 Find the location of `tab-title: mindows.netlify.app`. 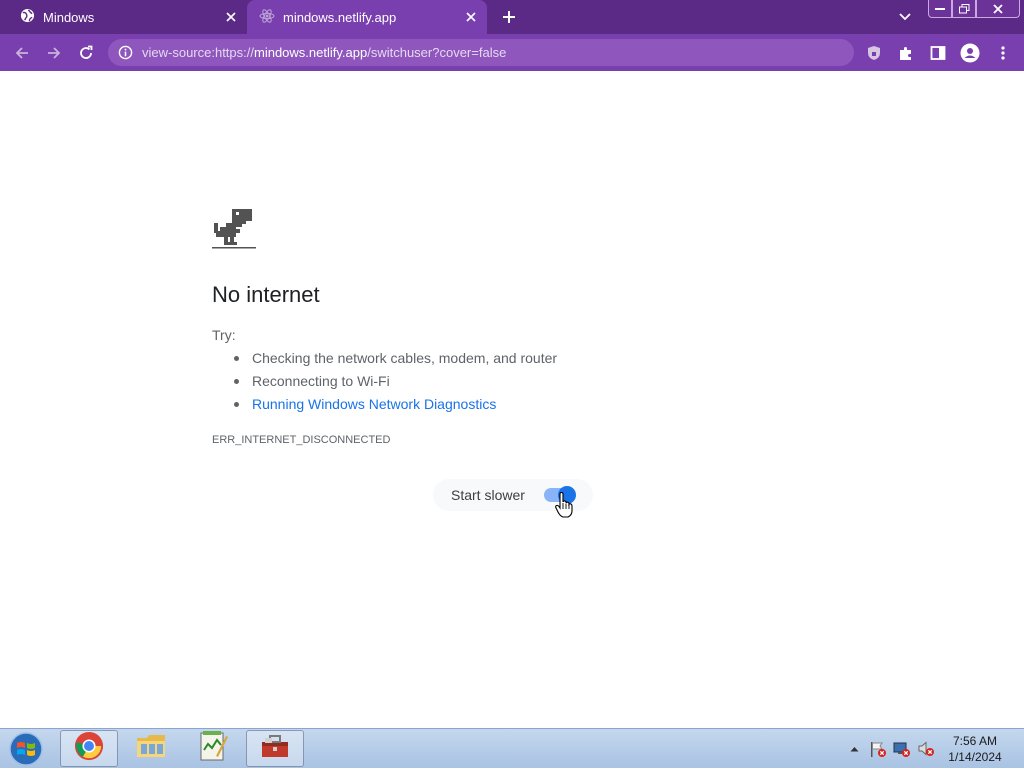

tab-title: mindows.netlify.app is located at coordinates (340, 17).